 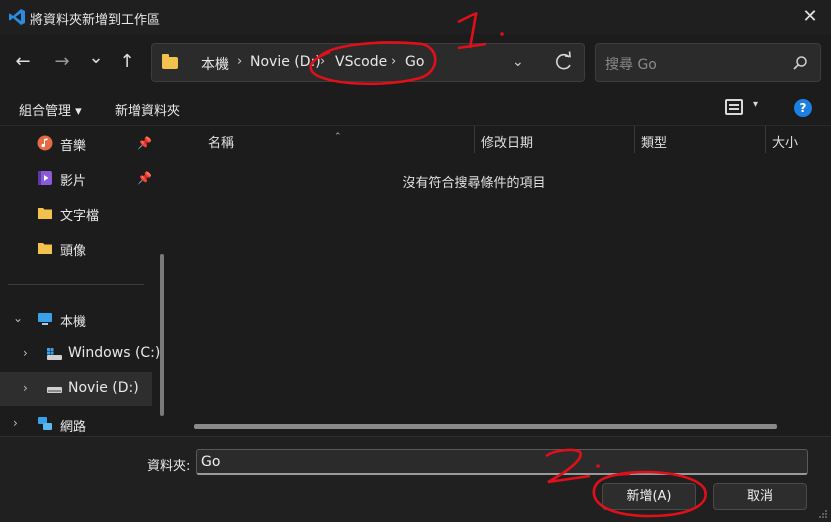 I want to click on close-icon: ✕, so click(x=810, y=17).